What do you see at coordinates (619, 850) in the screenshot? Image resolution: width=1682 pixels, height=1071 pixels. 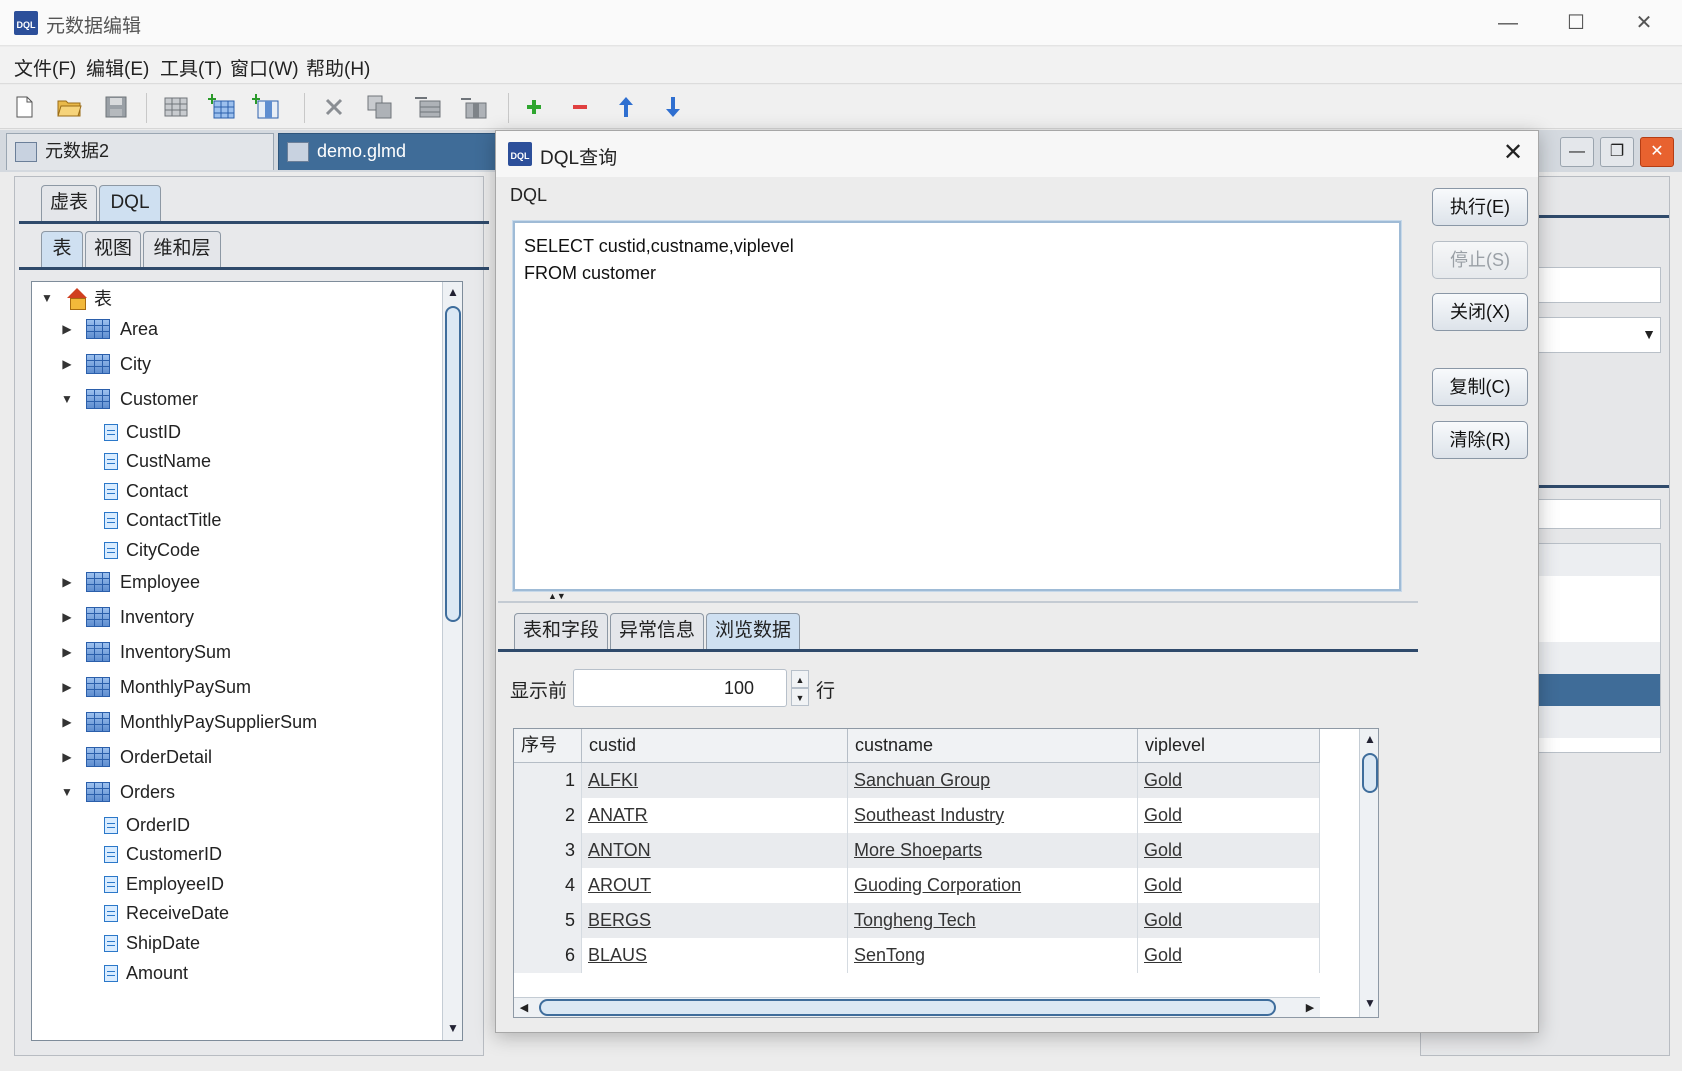 I see `cell-link: ANTON` at bounding box center [619, 850].